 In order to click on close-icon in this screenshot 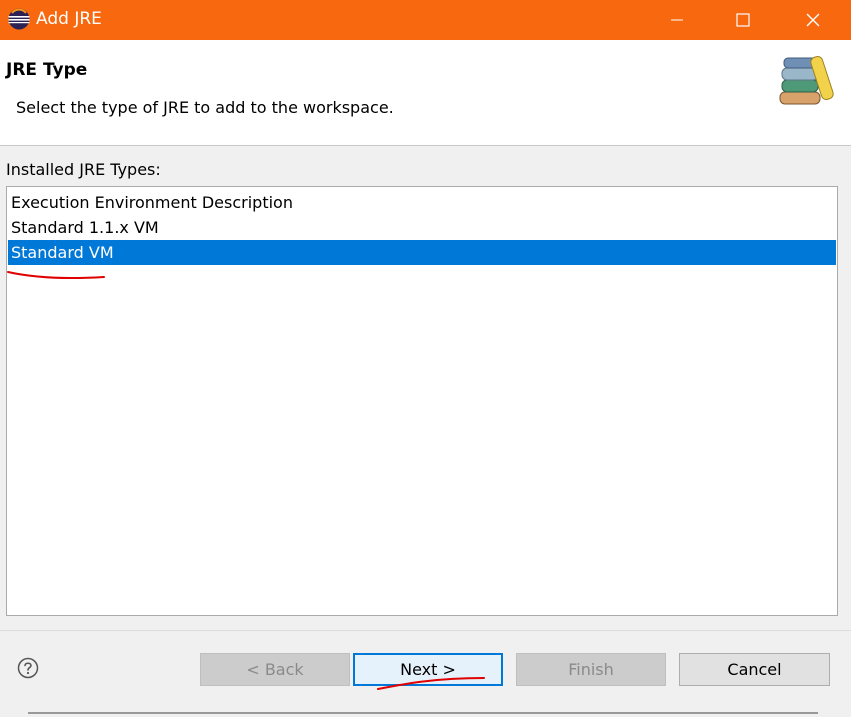, I will do `click(813, 20)`.